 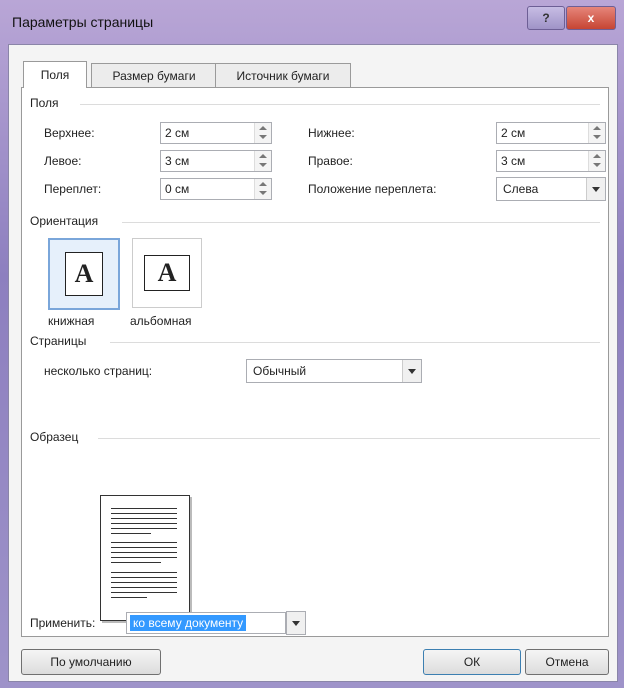 What do you see at coordinates (54, 437) in the screenshot?
I see `sample-group-label: Образец` at bounding box center [54, 437].